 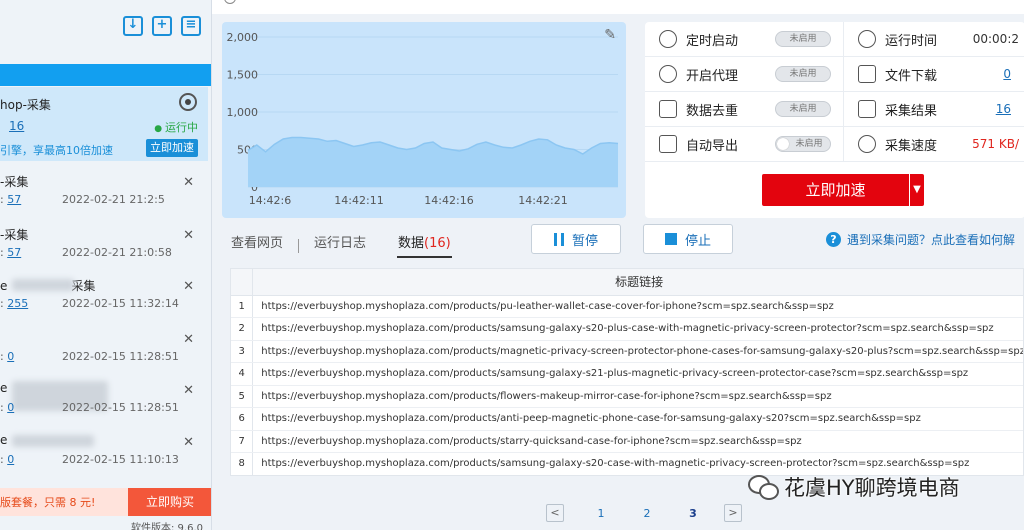 I want to click on task-name: e, so click(x=4, y=388).